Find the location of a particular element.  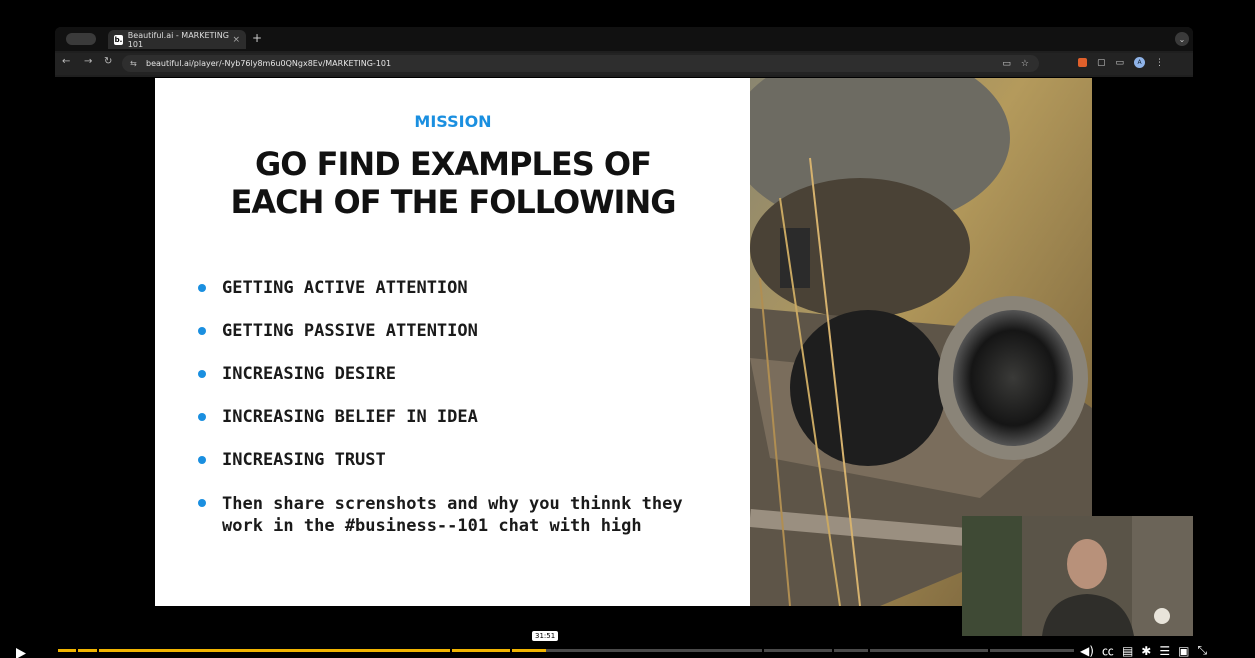

settings-icon: ✱ is located at coordinates (1146, 651).